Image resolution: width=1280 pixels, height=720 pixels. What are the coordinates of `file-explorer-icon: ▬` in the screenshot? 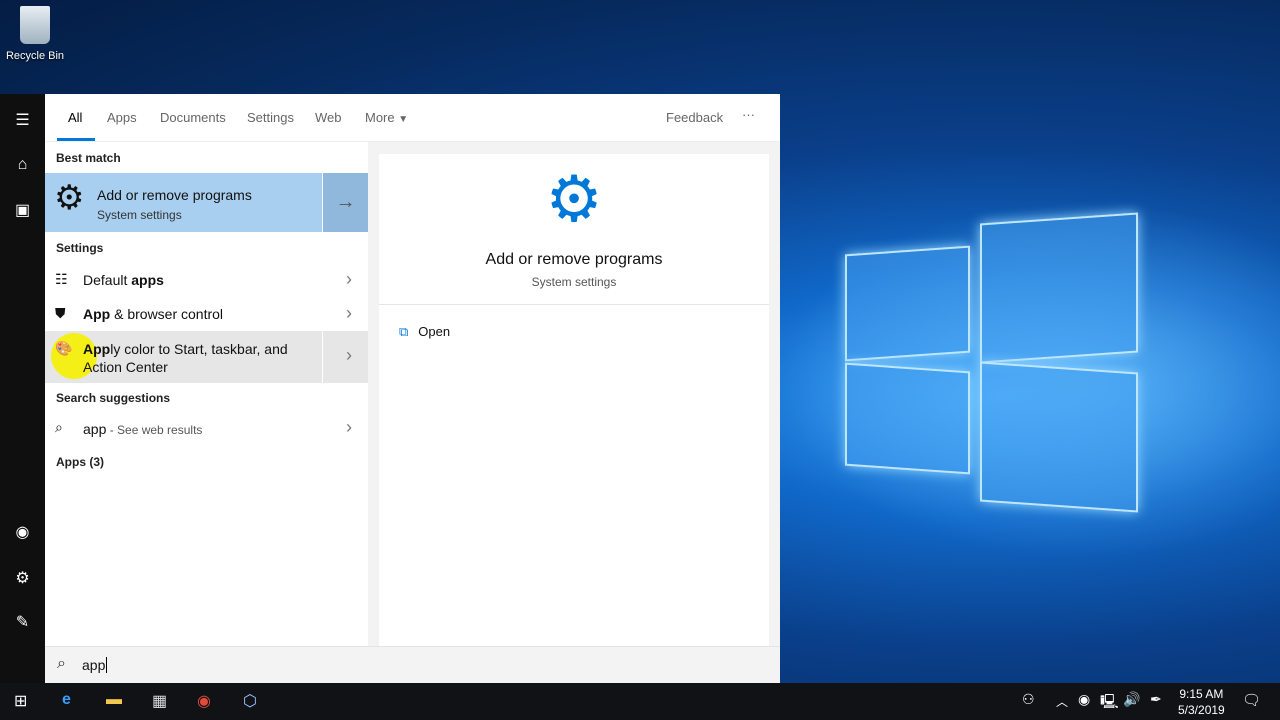 It's located at (114, 700).